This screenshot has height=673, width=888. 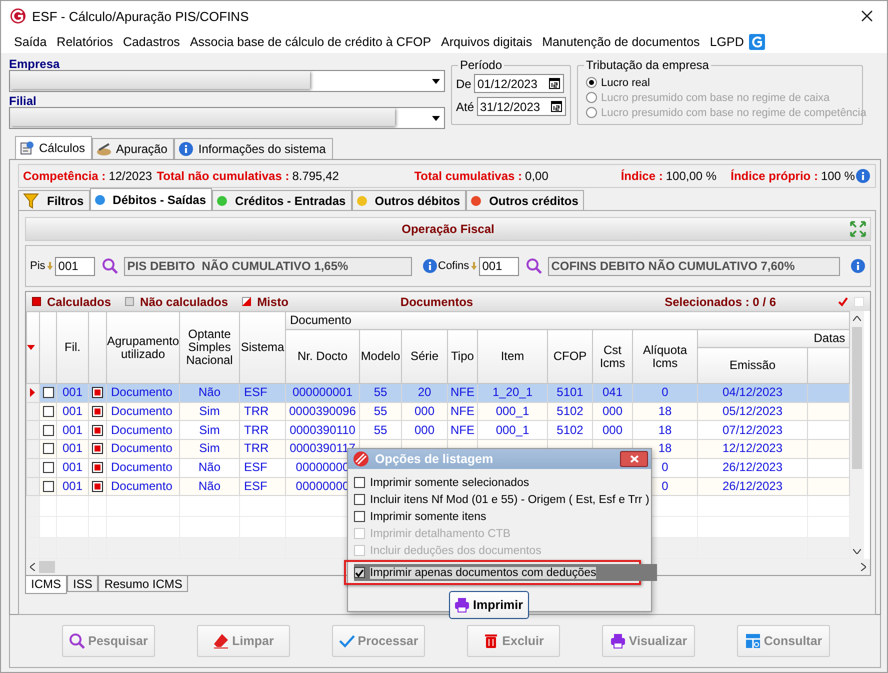 What do you see at coordinates (323, 357) in the screenshot?
I see `column-header: Nr. Docto` at bounding box center [323, 357].